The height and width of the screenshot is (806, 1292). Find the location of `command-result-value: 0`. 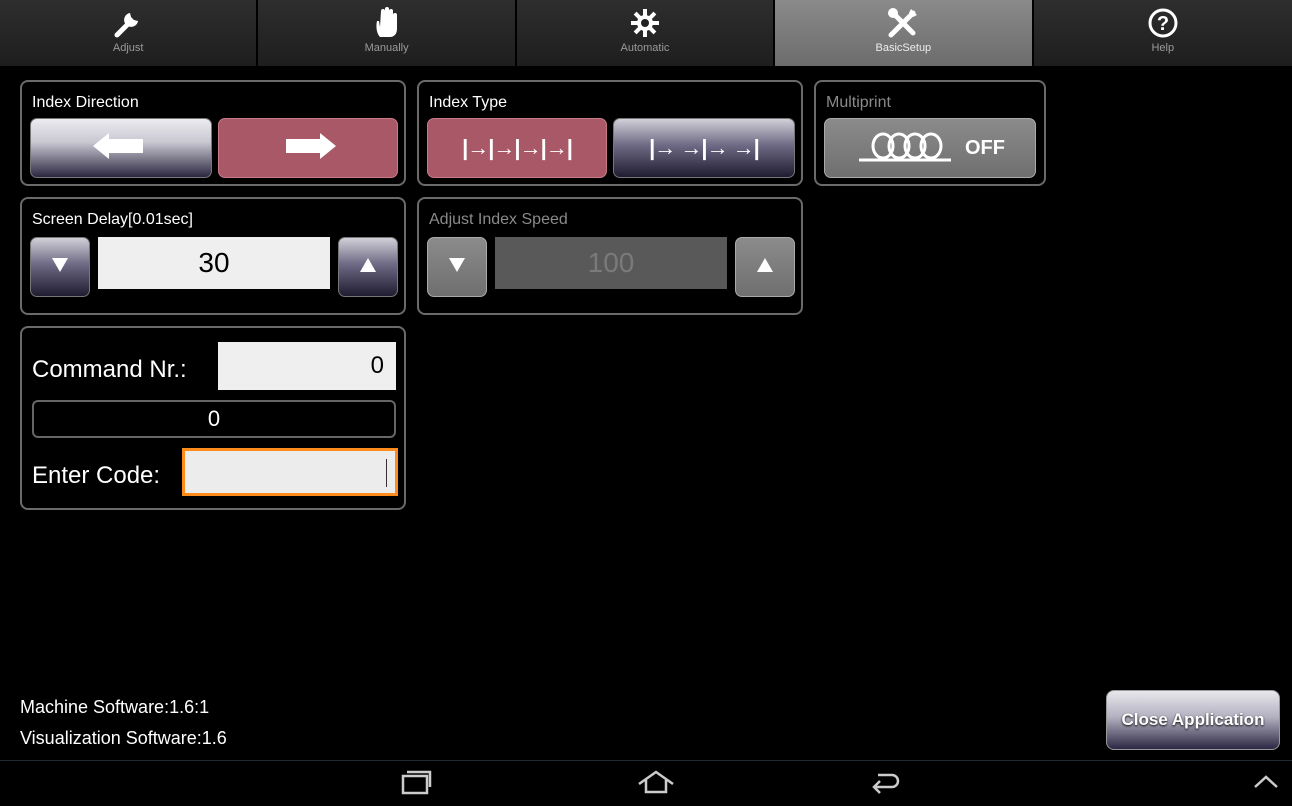

command-result-value: 0 is located at coordinates (214, 418).